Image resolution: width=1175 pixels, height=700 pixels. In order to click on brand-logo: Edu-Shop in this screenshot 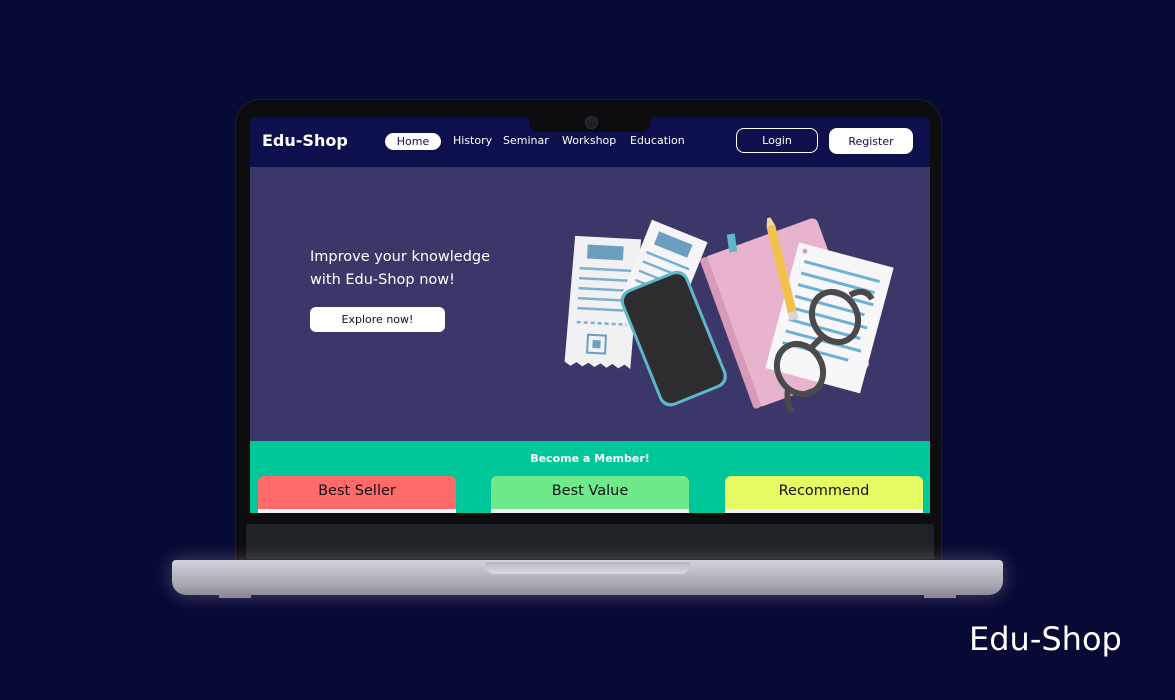, I will do `click(305, 140)`.